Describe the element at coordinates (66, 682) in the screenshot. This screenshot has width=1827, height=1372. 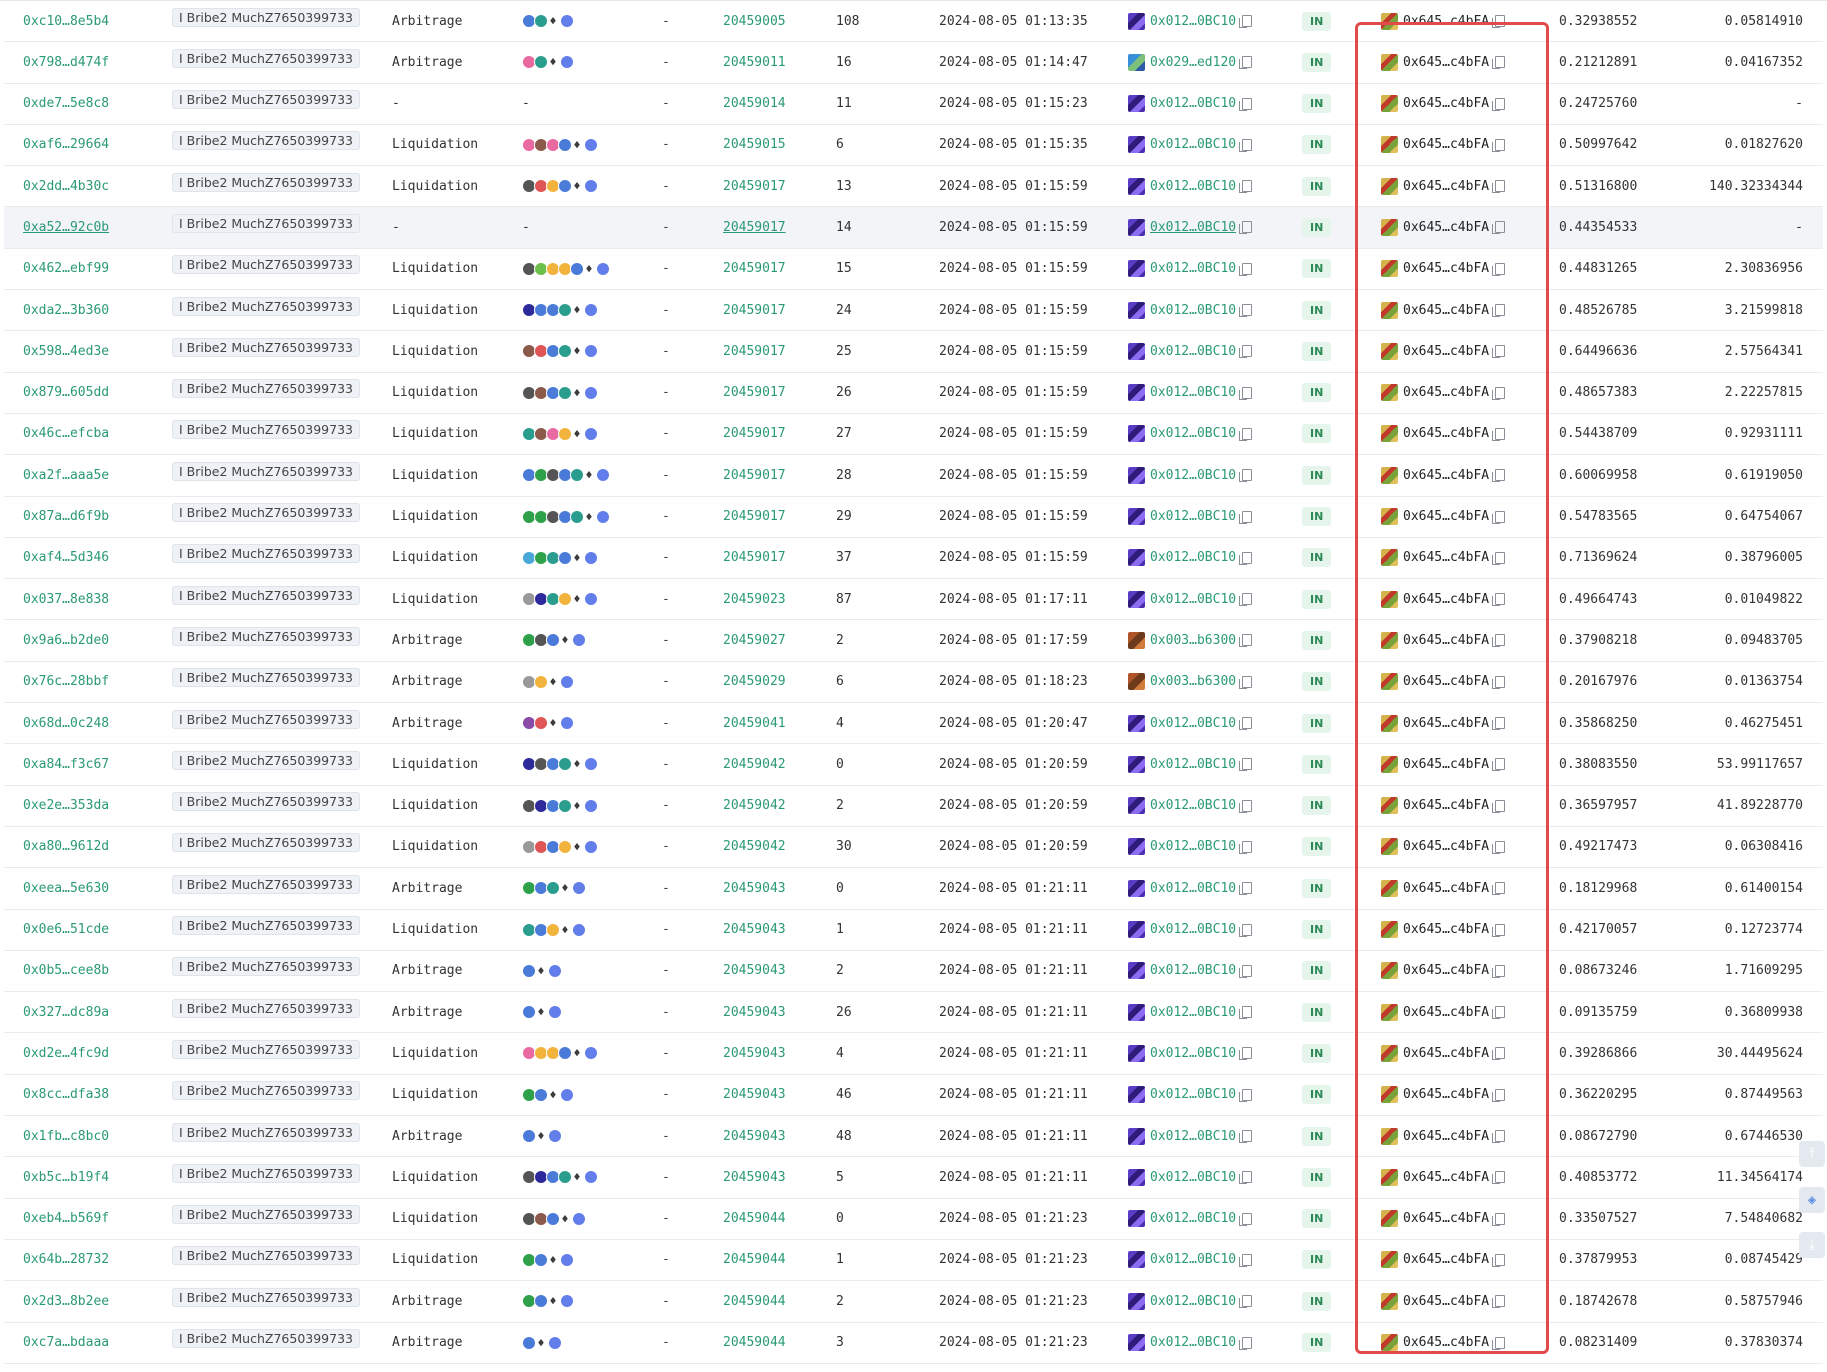
I see `tx-hash-link: 0x76c…28bbf` at that location.